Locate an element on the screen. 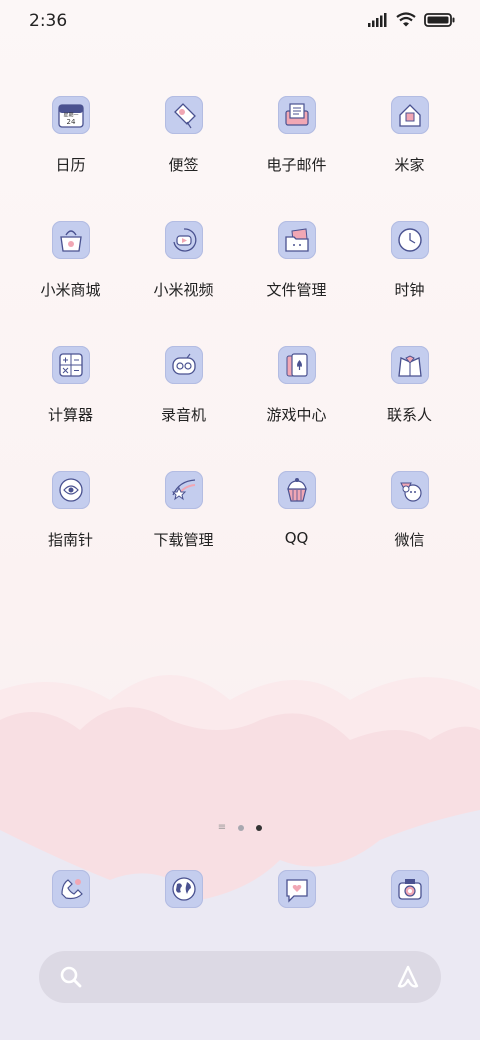 The height and width of the screenshot is (1040, 480). app-compass: 指南针 is located at coordinates (70, 510).